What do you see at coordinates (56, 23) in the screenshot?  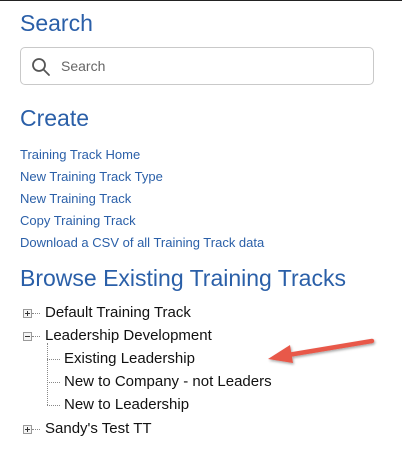 I see `search-heading: Search` at bounding box center [56, 23].